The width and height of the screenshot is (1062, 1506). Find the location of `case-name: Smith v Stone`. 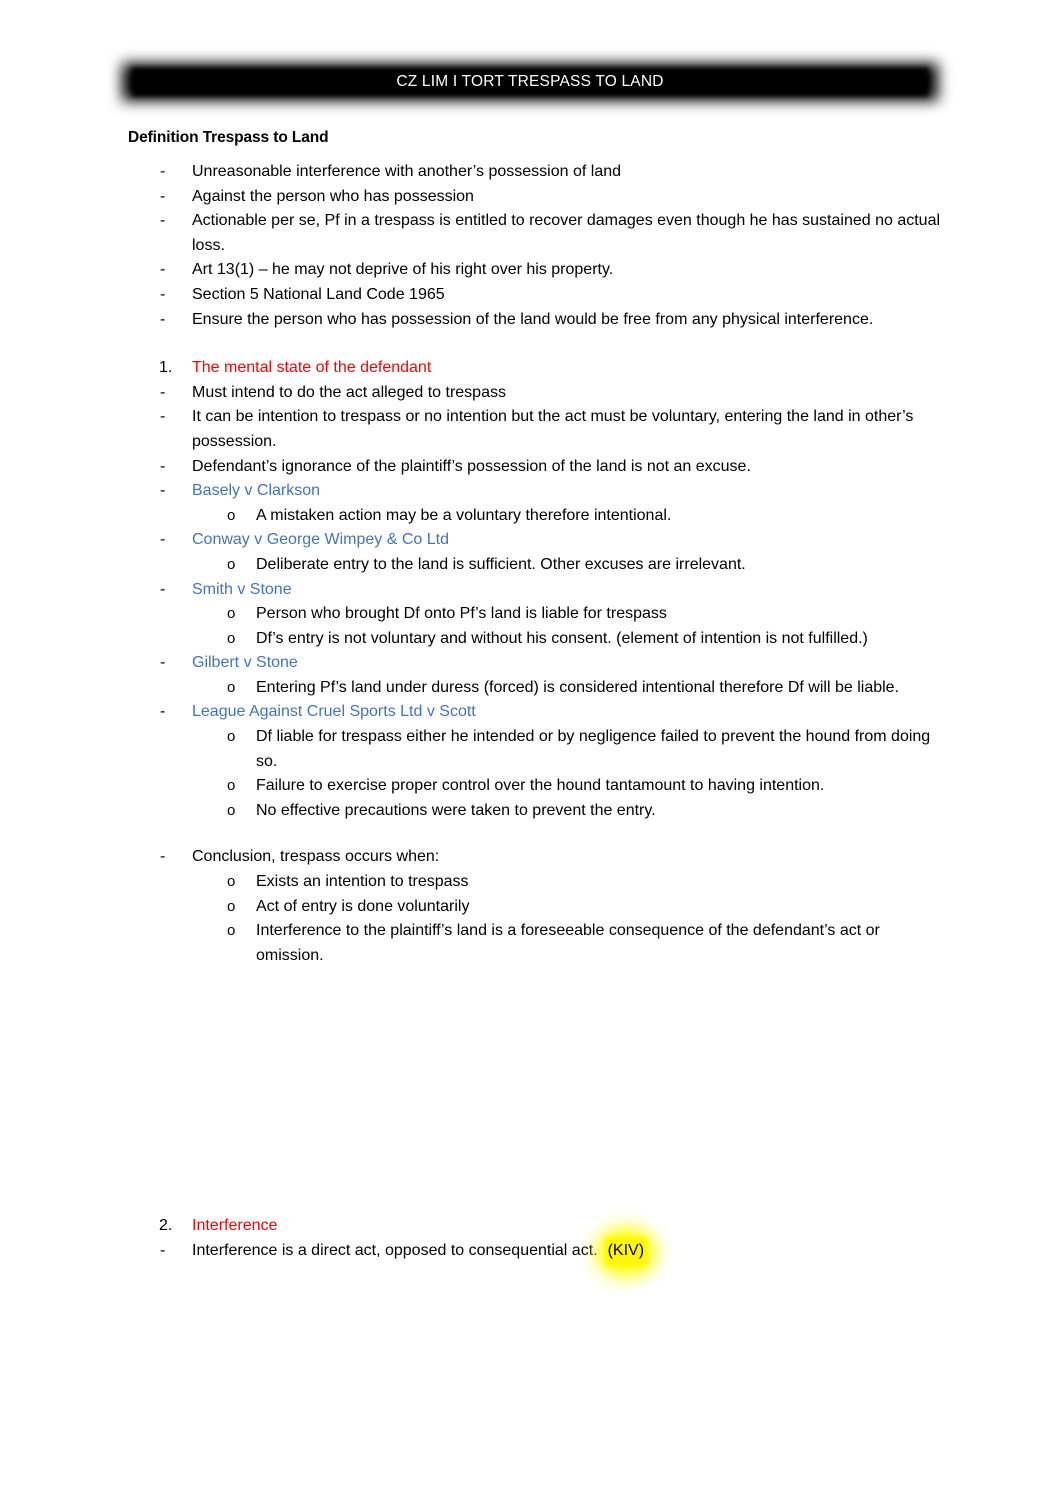

case-name: Smith v Stone is located at coordinates (242, 589).